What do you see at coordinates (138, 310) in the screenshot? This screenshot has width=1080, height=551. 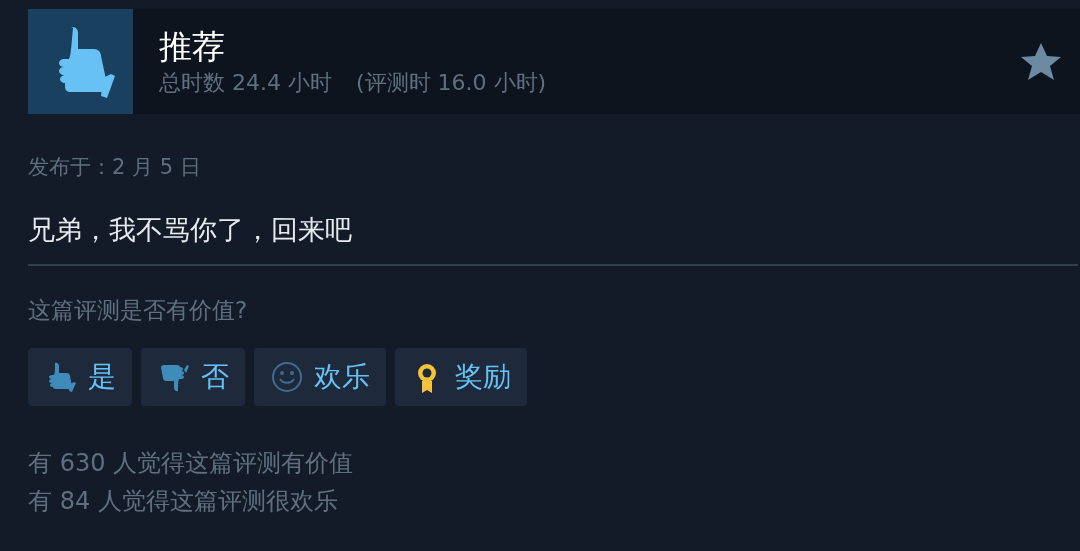 I see `helpful-question: 这篇评测是否有价值?` at bounding box center [138, 310].